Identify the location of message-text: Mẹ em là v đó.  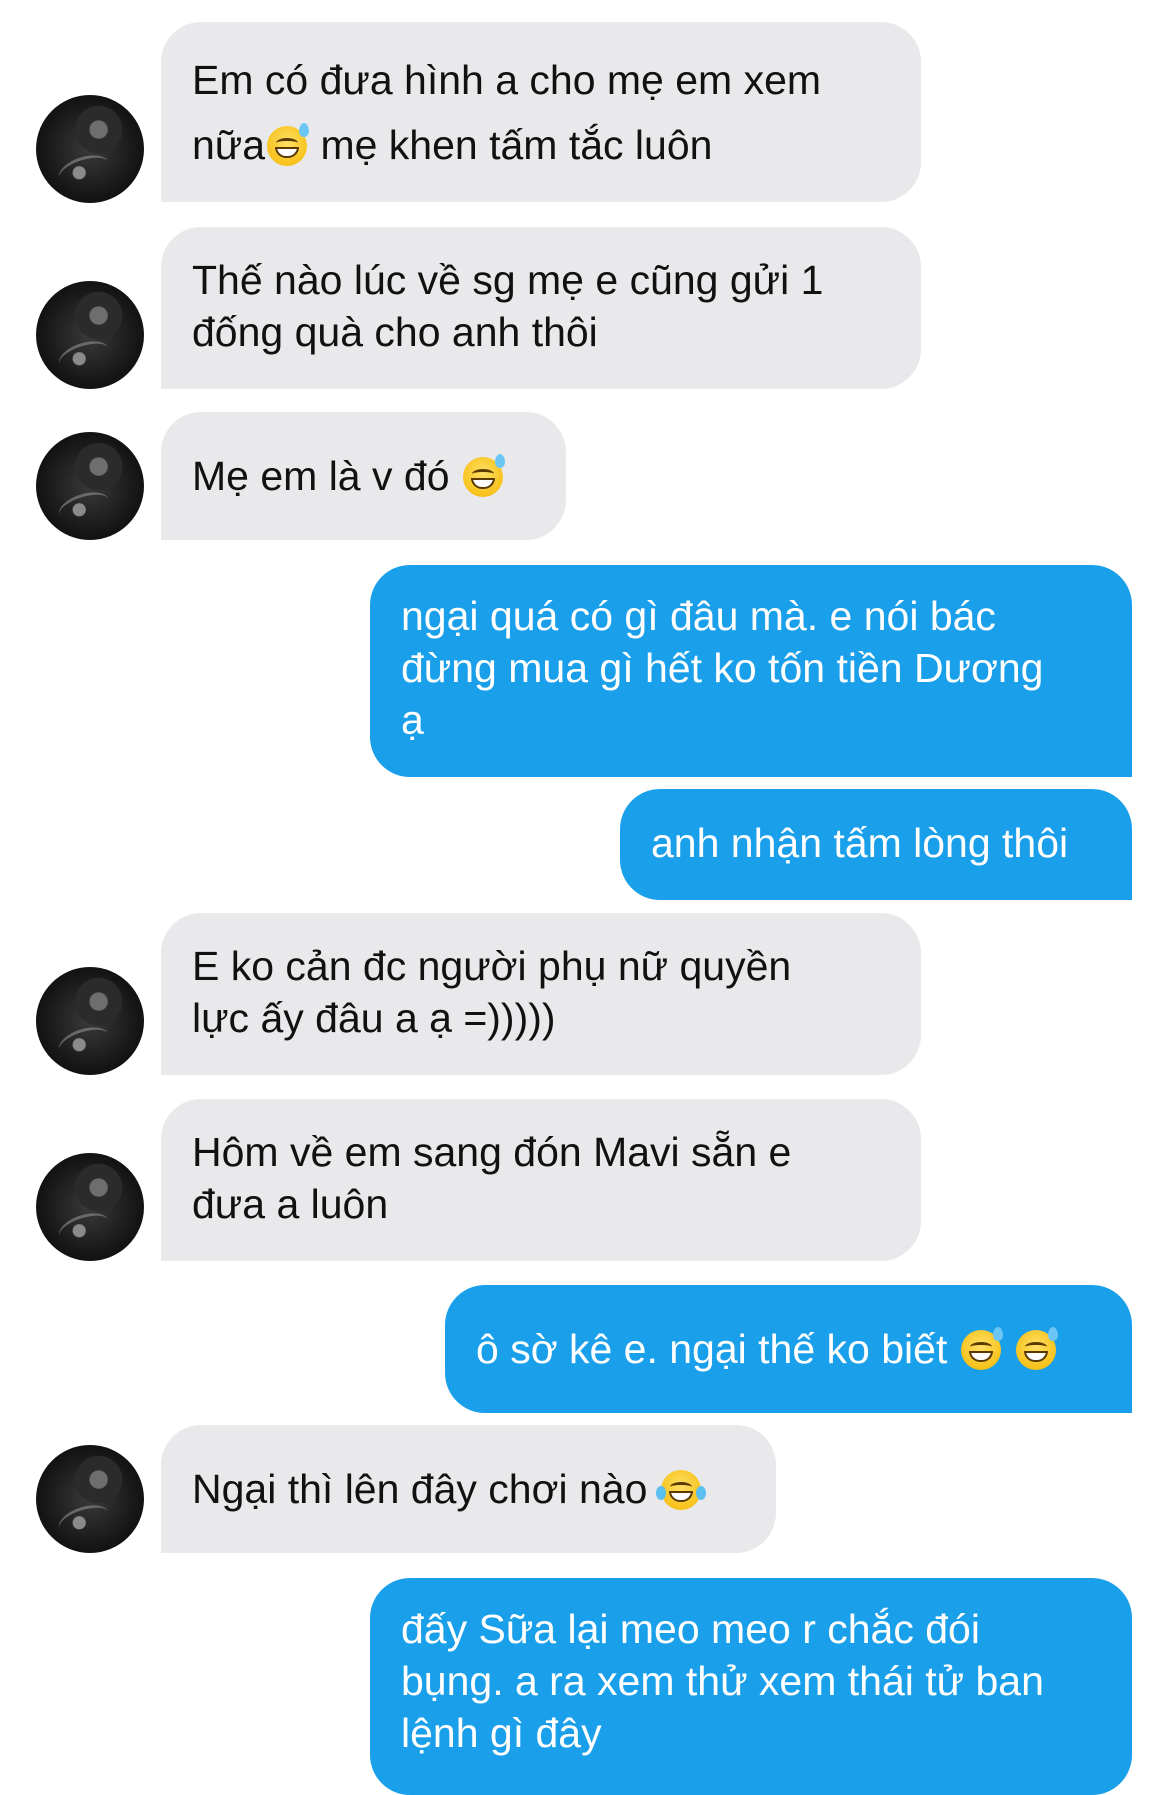
(326, 476).